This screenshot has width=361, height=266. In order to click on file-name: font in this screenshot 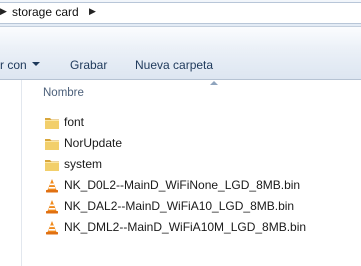, I will do `click(74, 122)`.